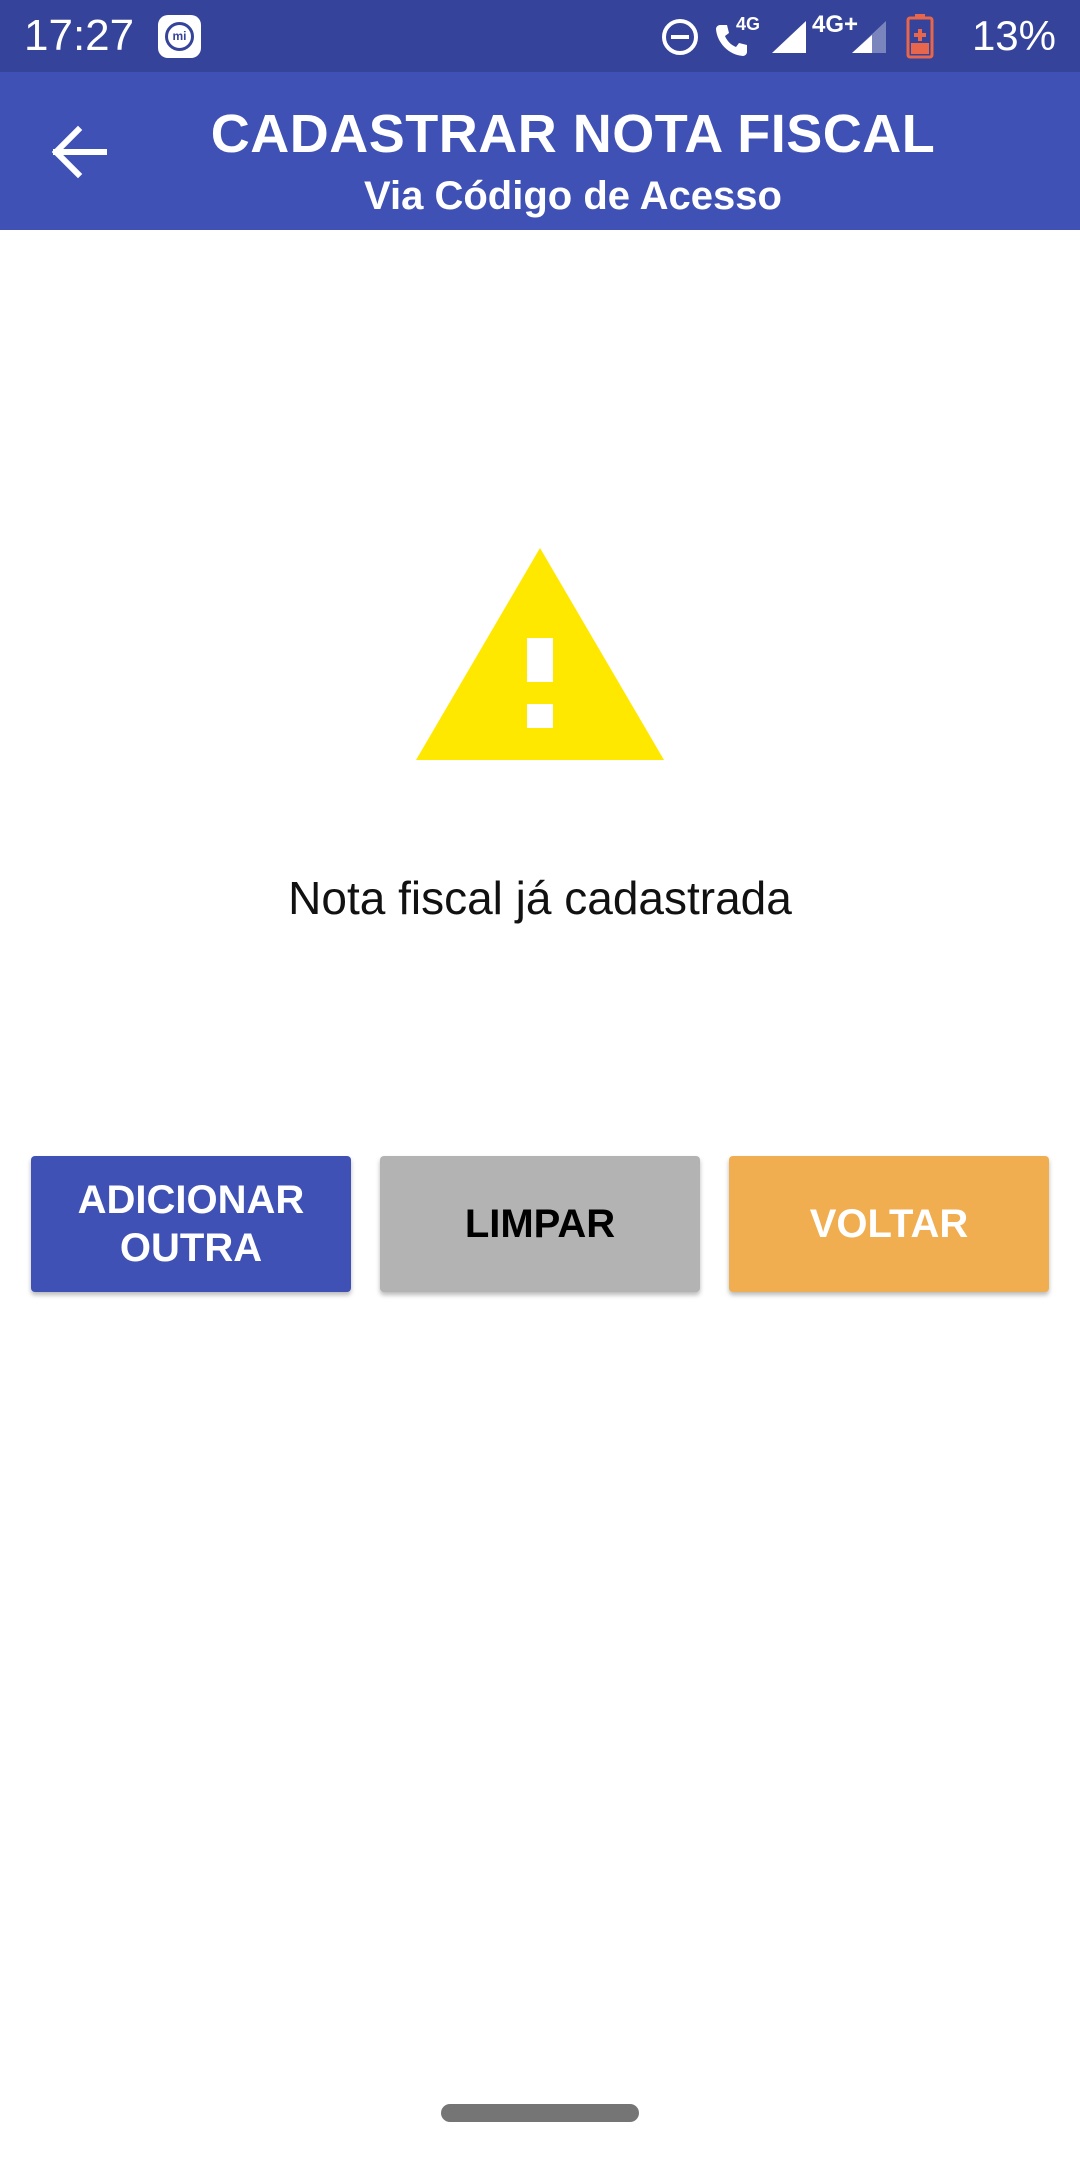 Image resolution: width=1080 pixels, height=2160 pixels. I want to click on signal-weak-icon, so click(869, 37).